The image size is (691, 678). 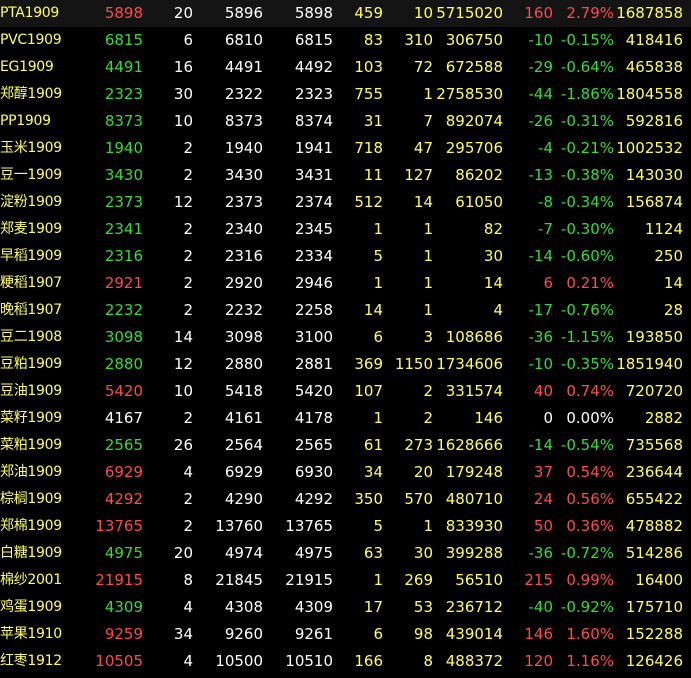 I want to click on ask-price-cell: 6930, so click(x=313, y=472).